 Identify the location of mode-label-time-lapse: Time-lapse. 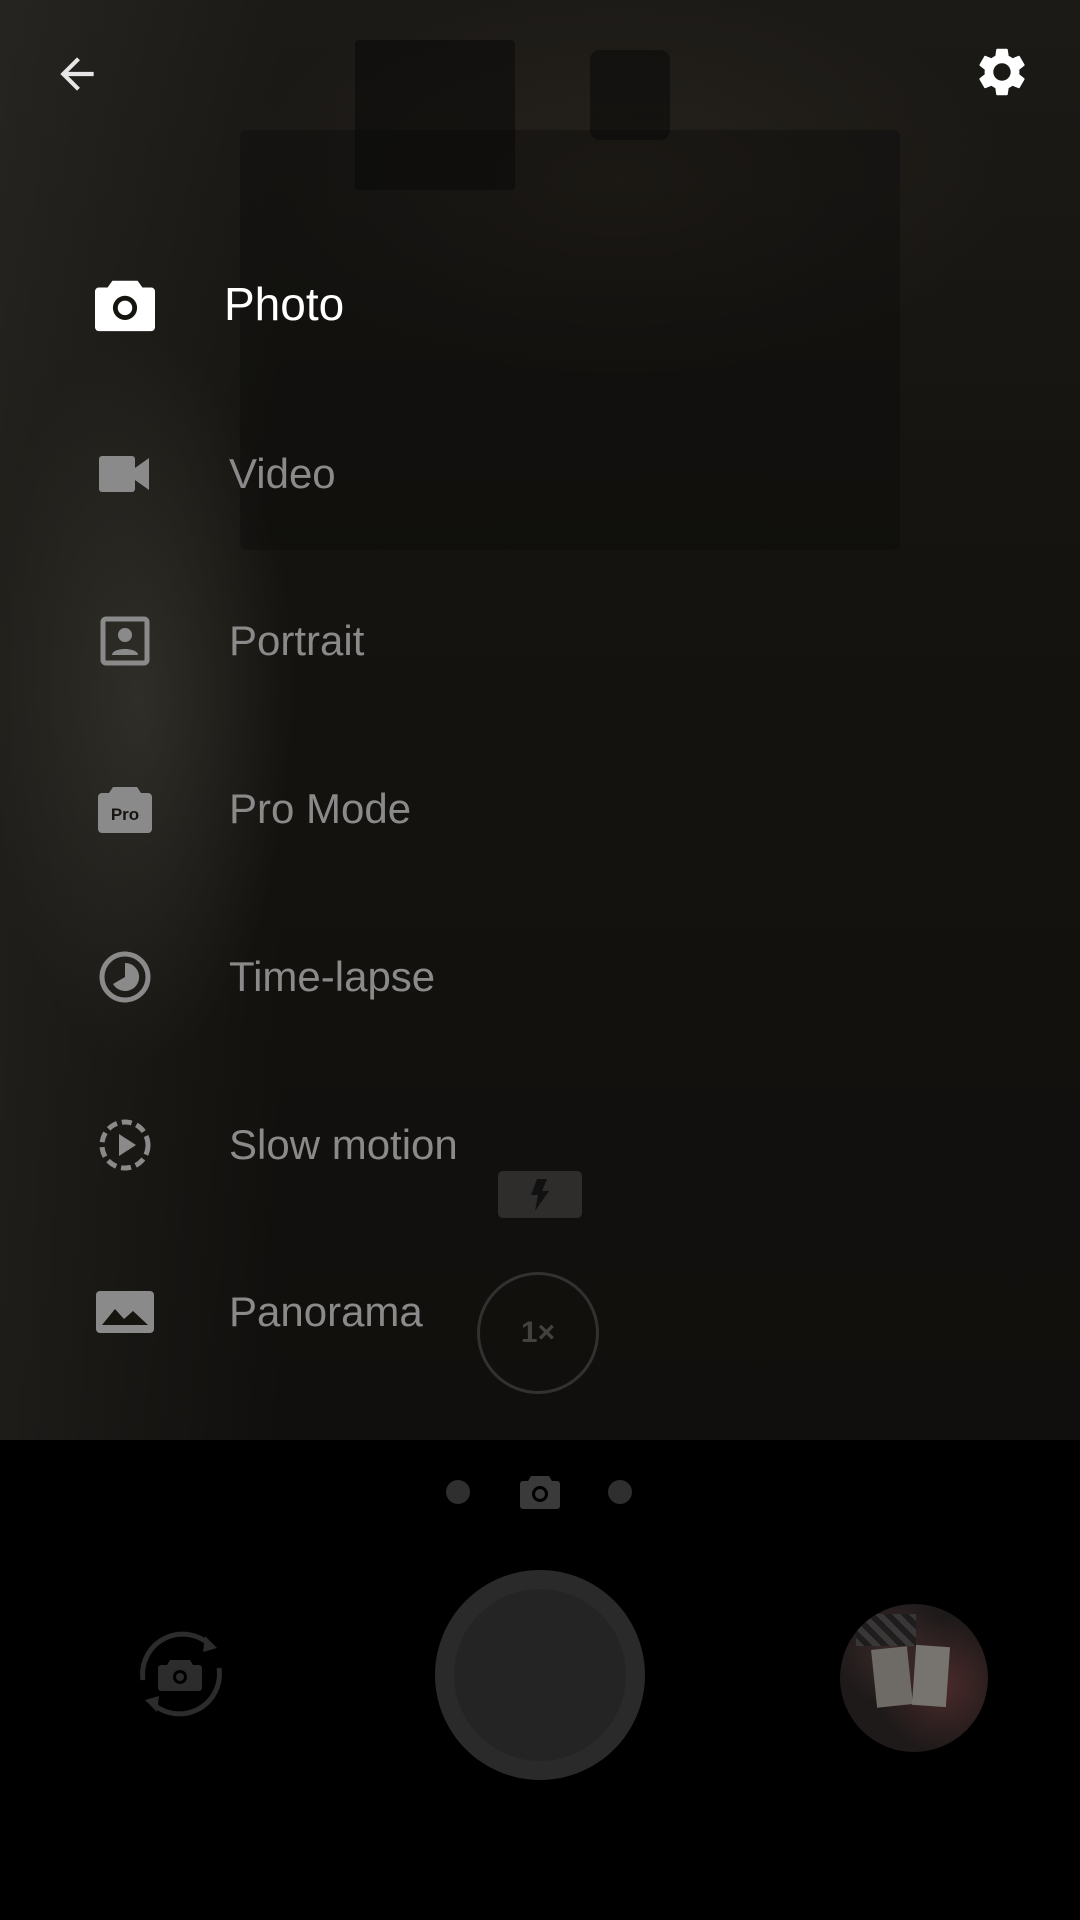
(332, 976).